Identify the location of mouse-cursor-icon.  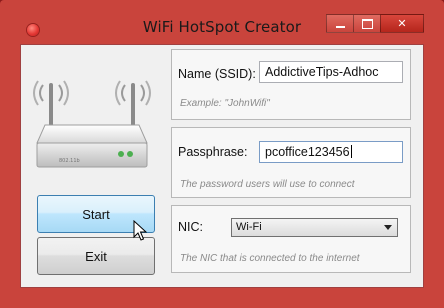
(140, 230).